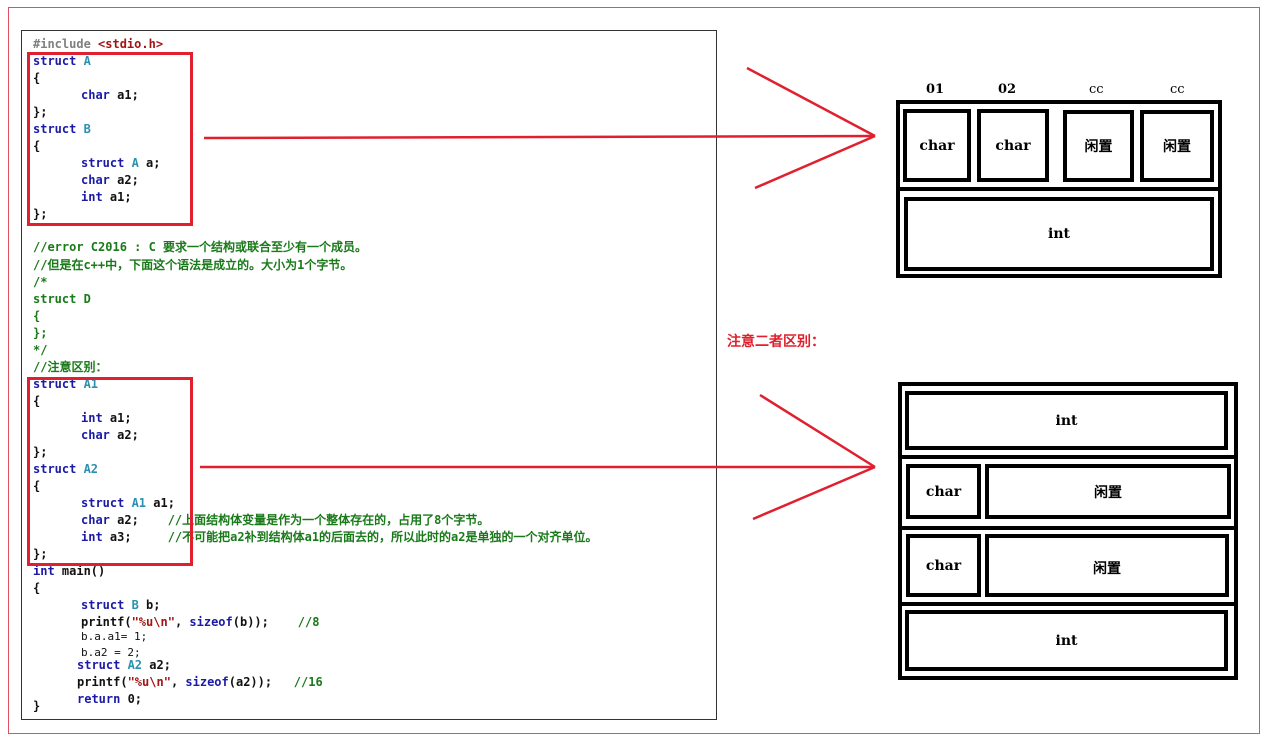 The width and height of the screenshot is (1272, 750). I want to click on byte-label: 01, so click(935, 89).